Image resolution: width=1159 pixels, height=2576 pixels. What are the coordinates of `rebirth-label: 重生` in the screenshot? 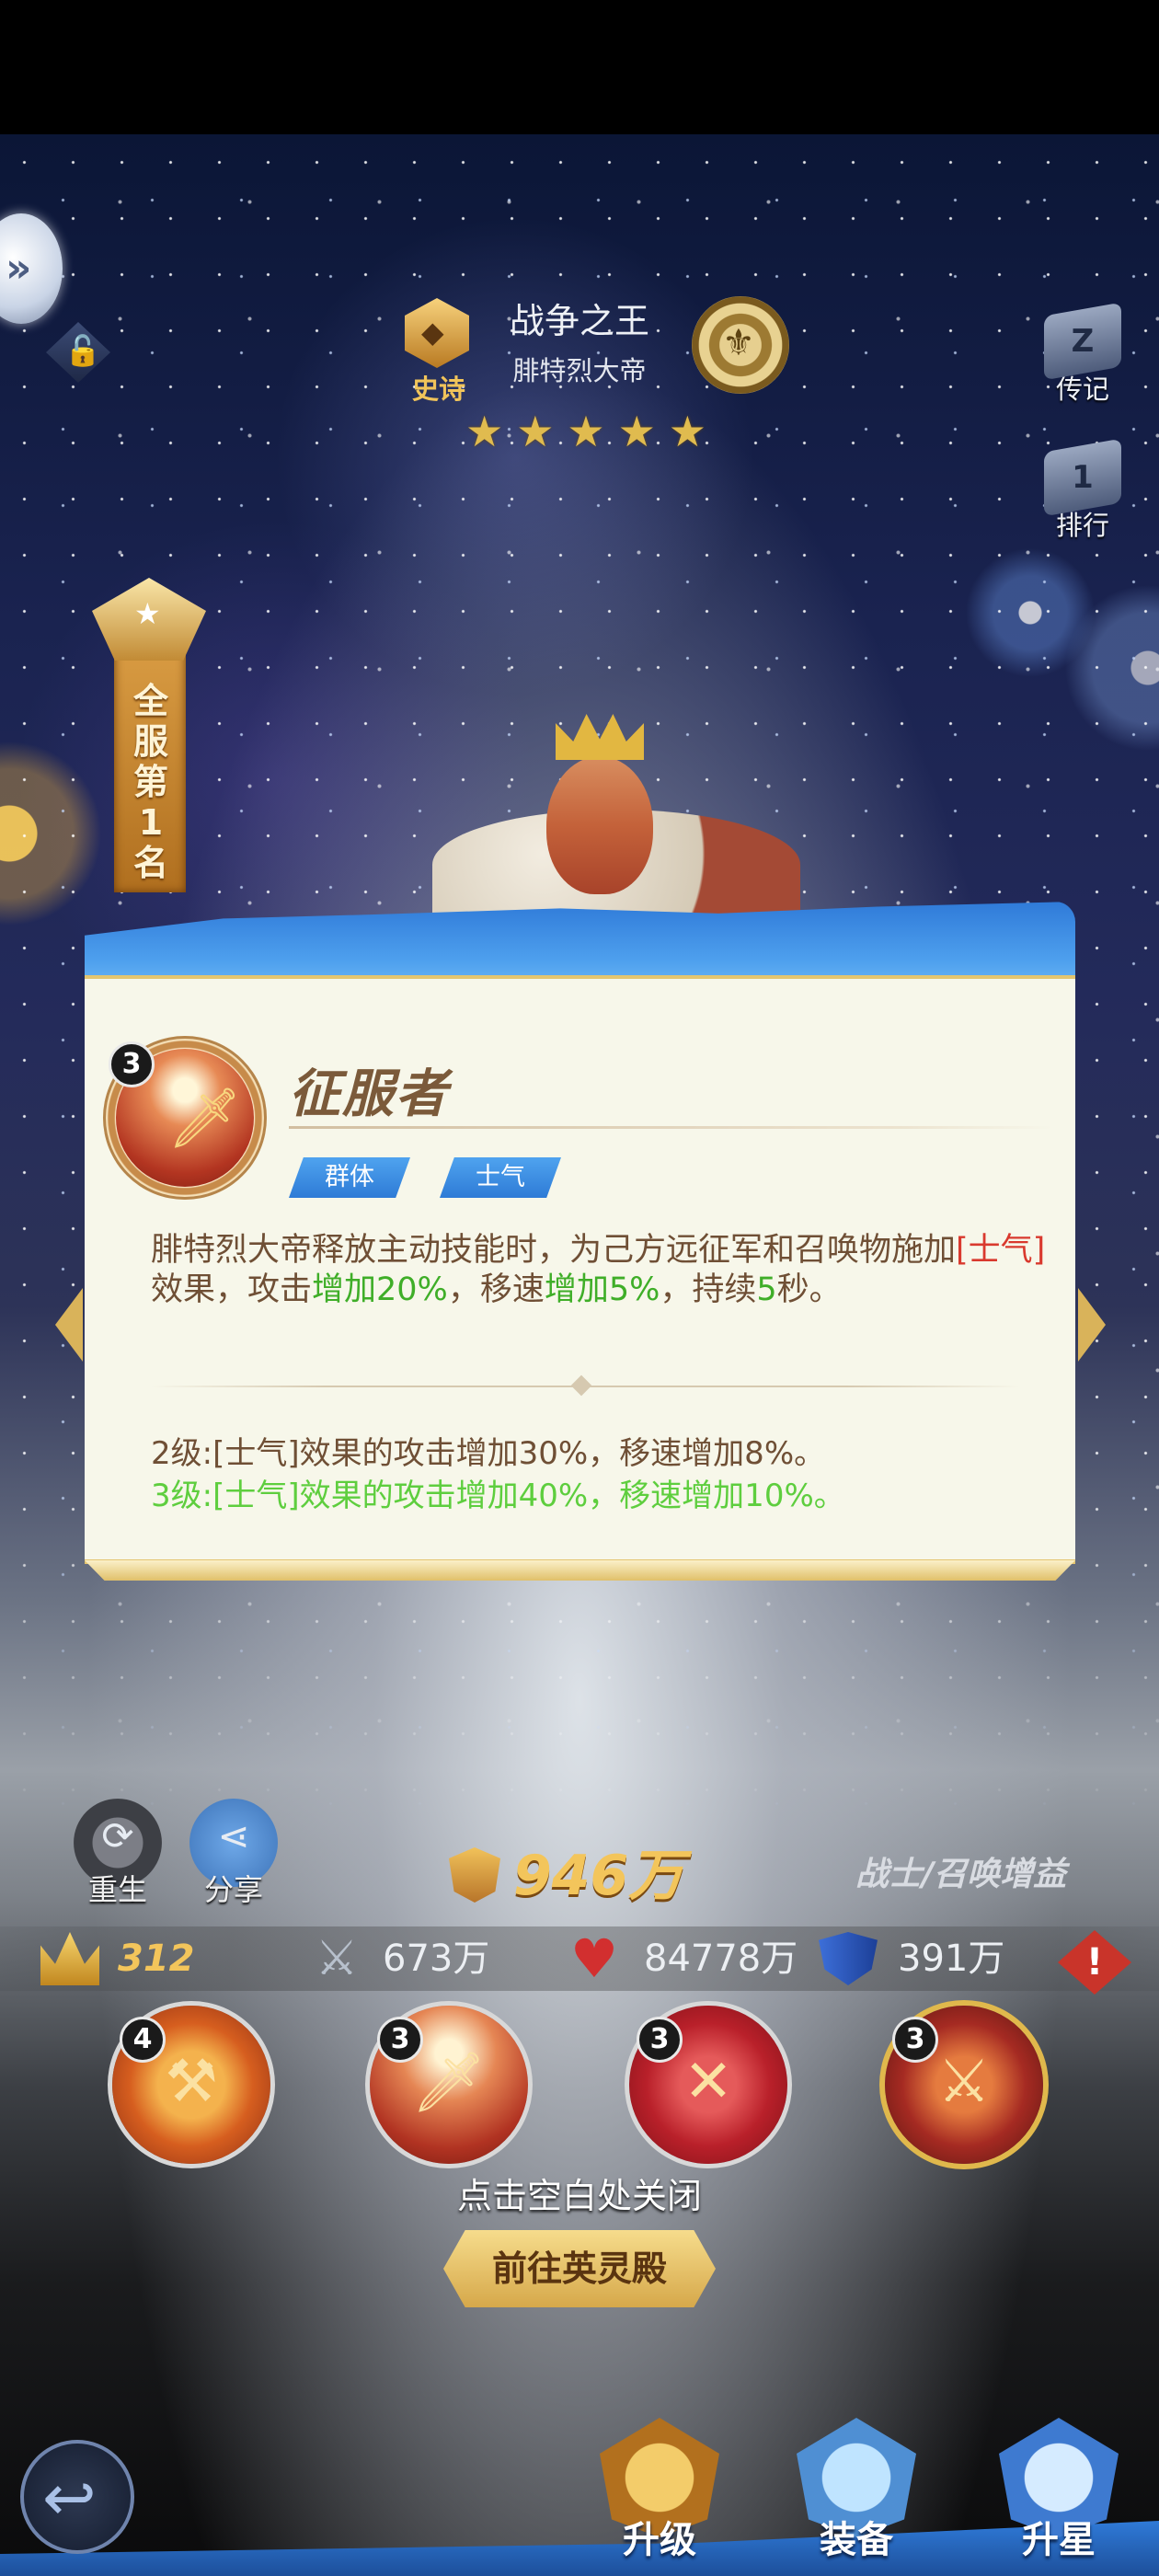 It's located at (117, 1890).